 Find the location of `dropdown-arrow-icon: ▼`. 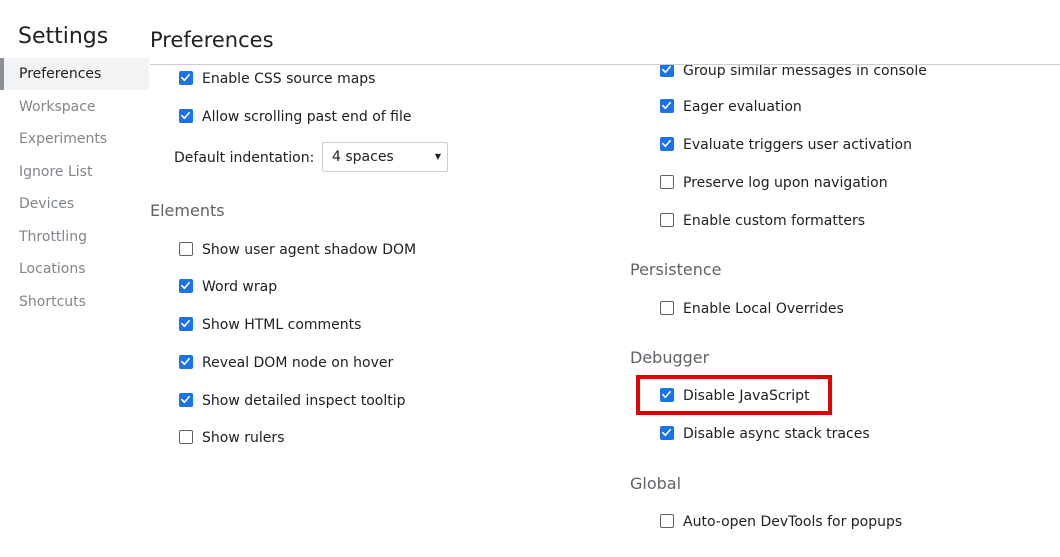

dropdown-arrow-icon: ▼ is located at coordinates (437, 156).